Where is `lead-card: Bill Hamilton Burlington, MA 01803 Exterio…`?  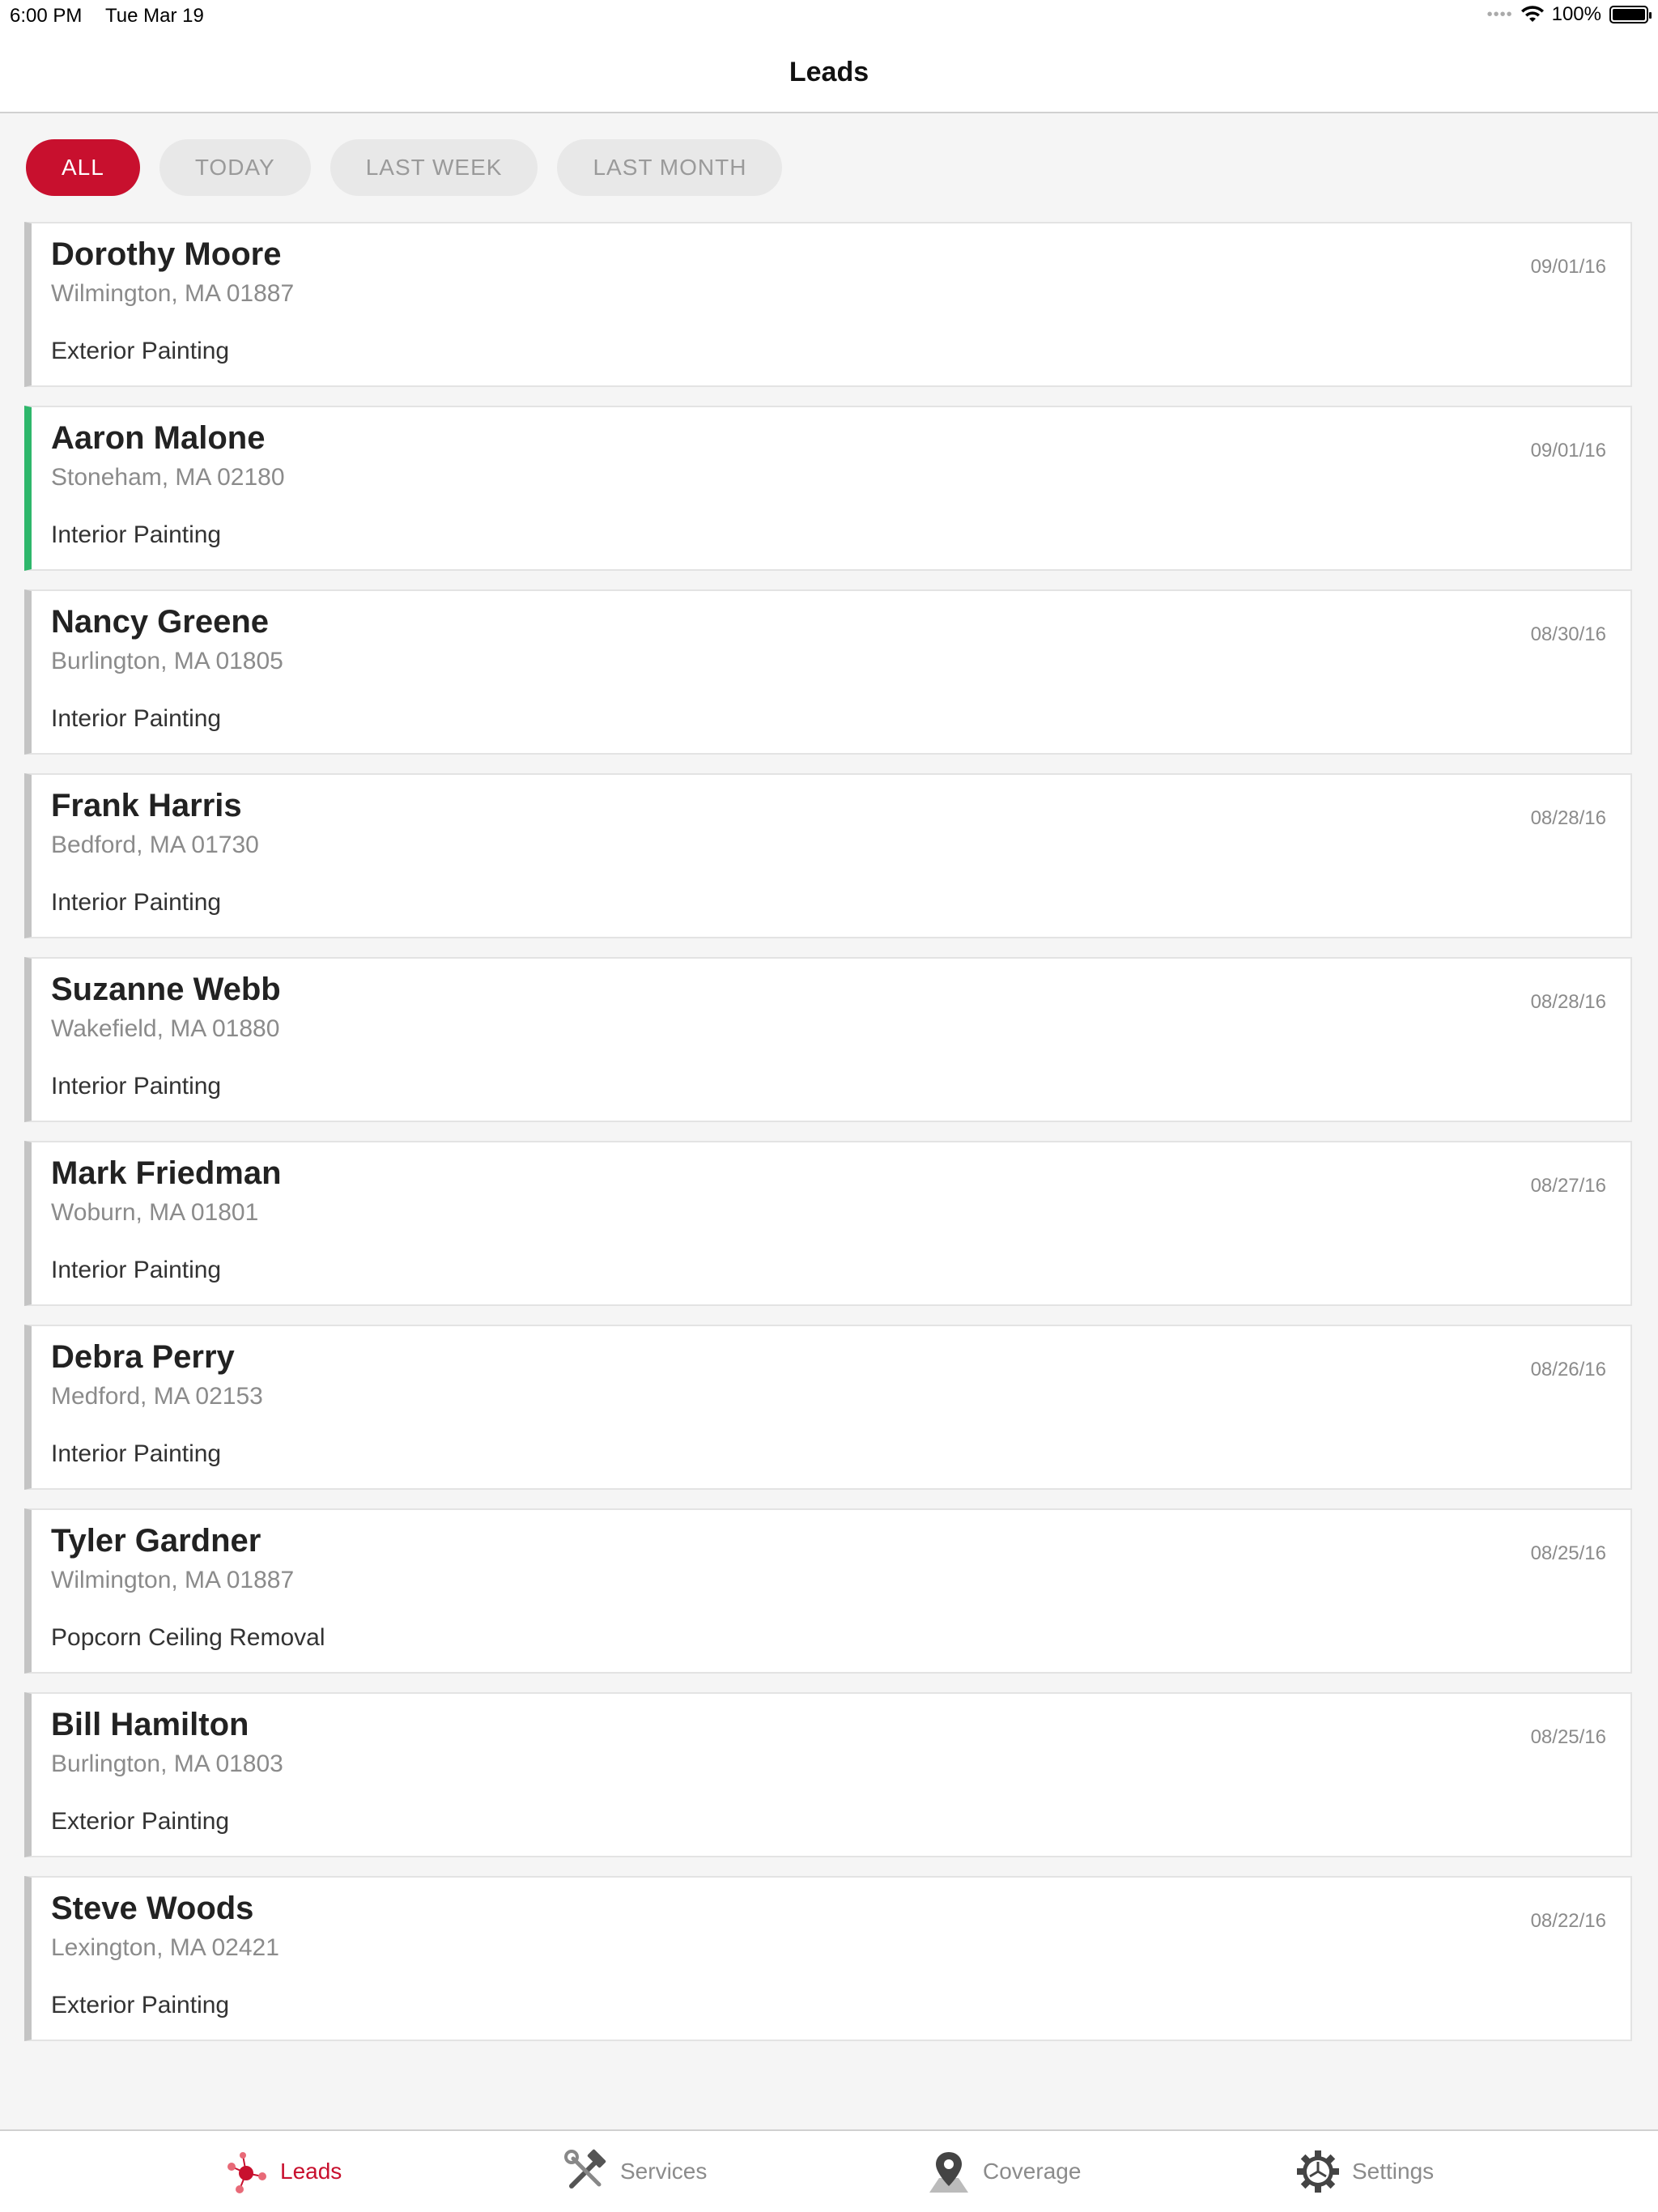 lead-card: Bill Hamilton Burlington, MA 01803 Exterio… is located at coordinates (828, 1775).